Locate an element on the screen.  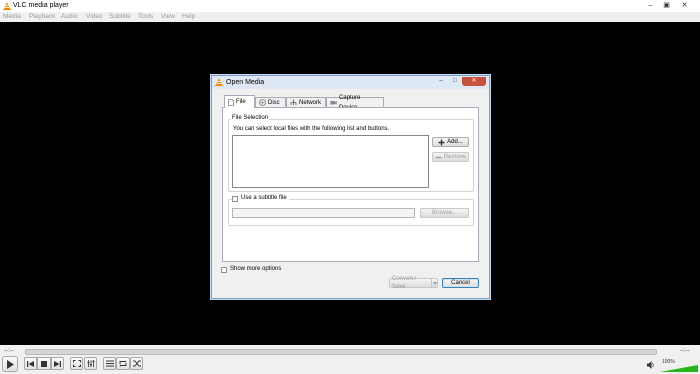
tab-disc: Disc is located at coordinates (270, 102).